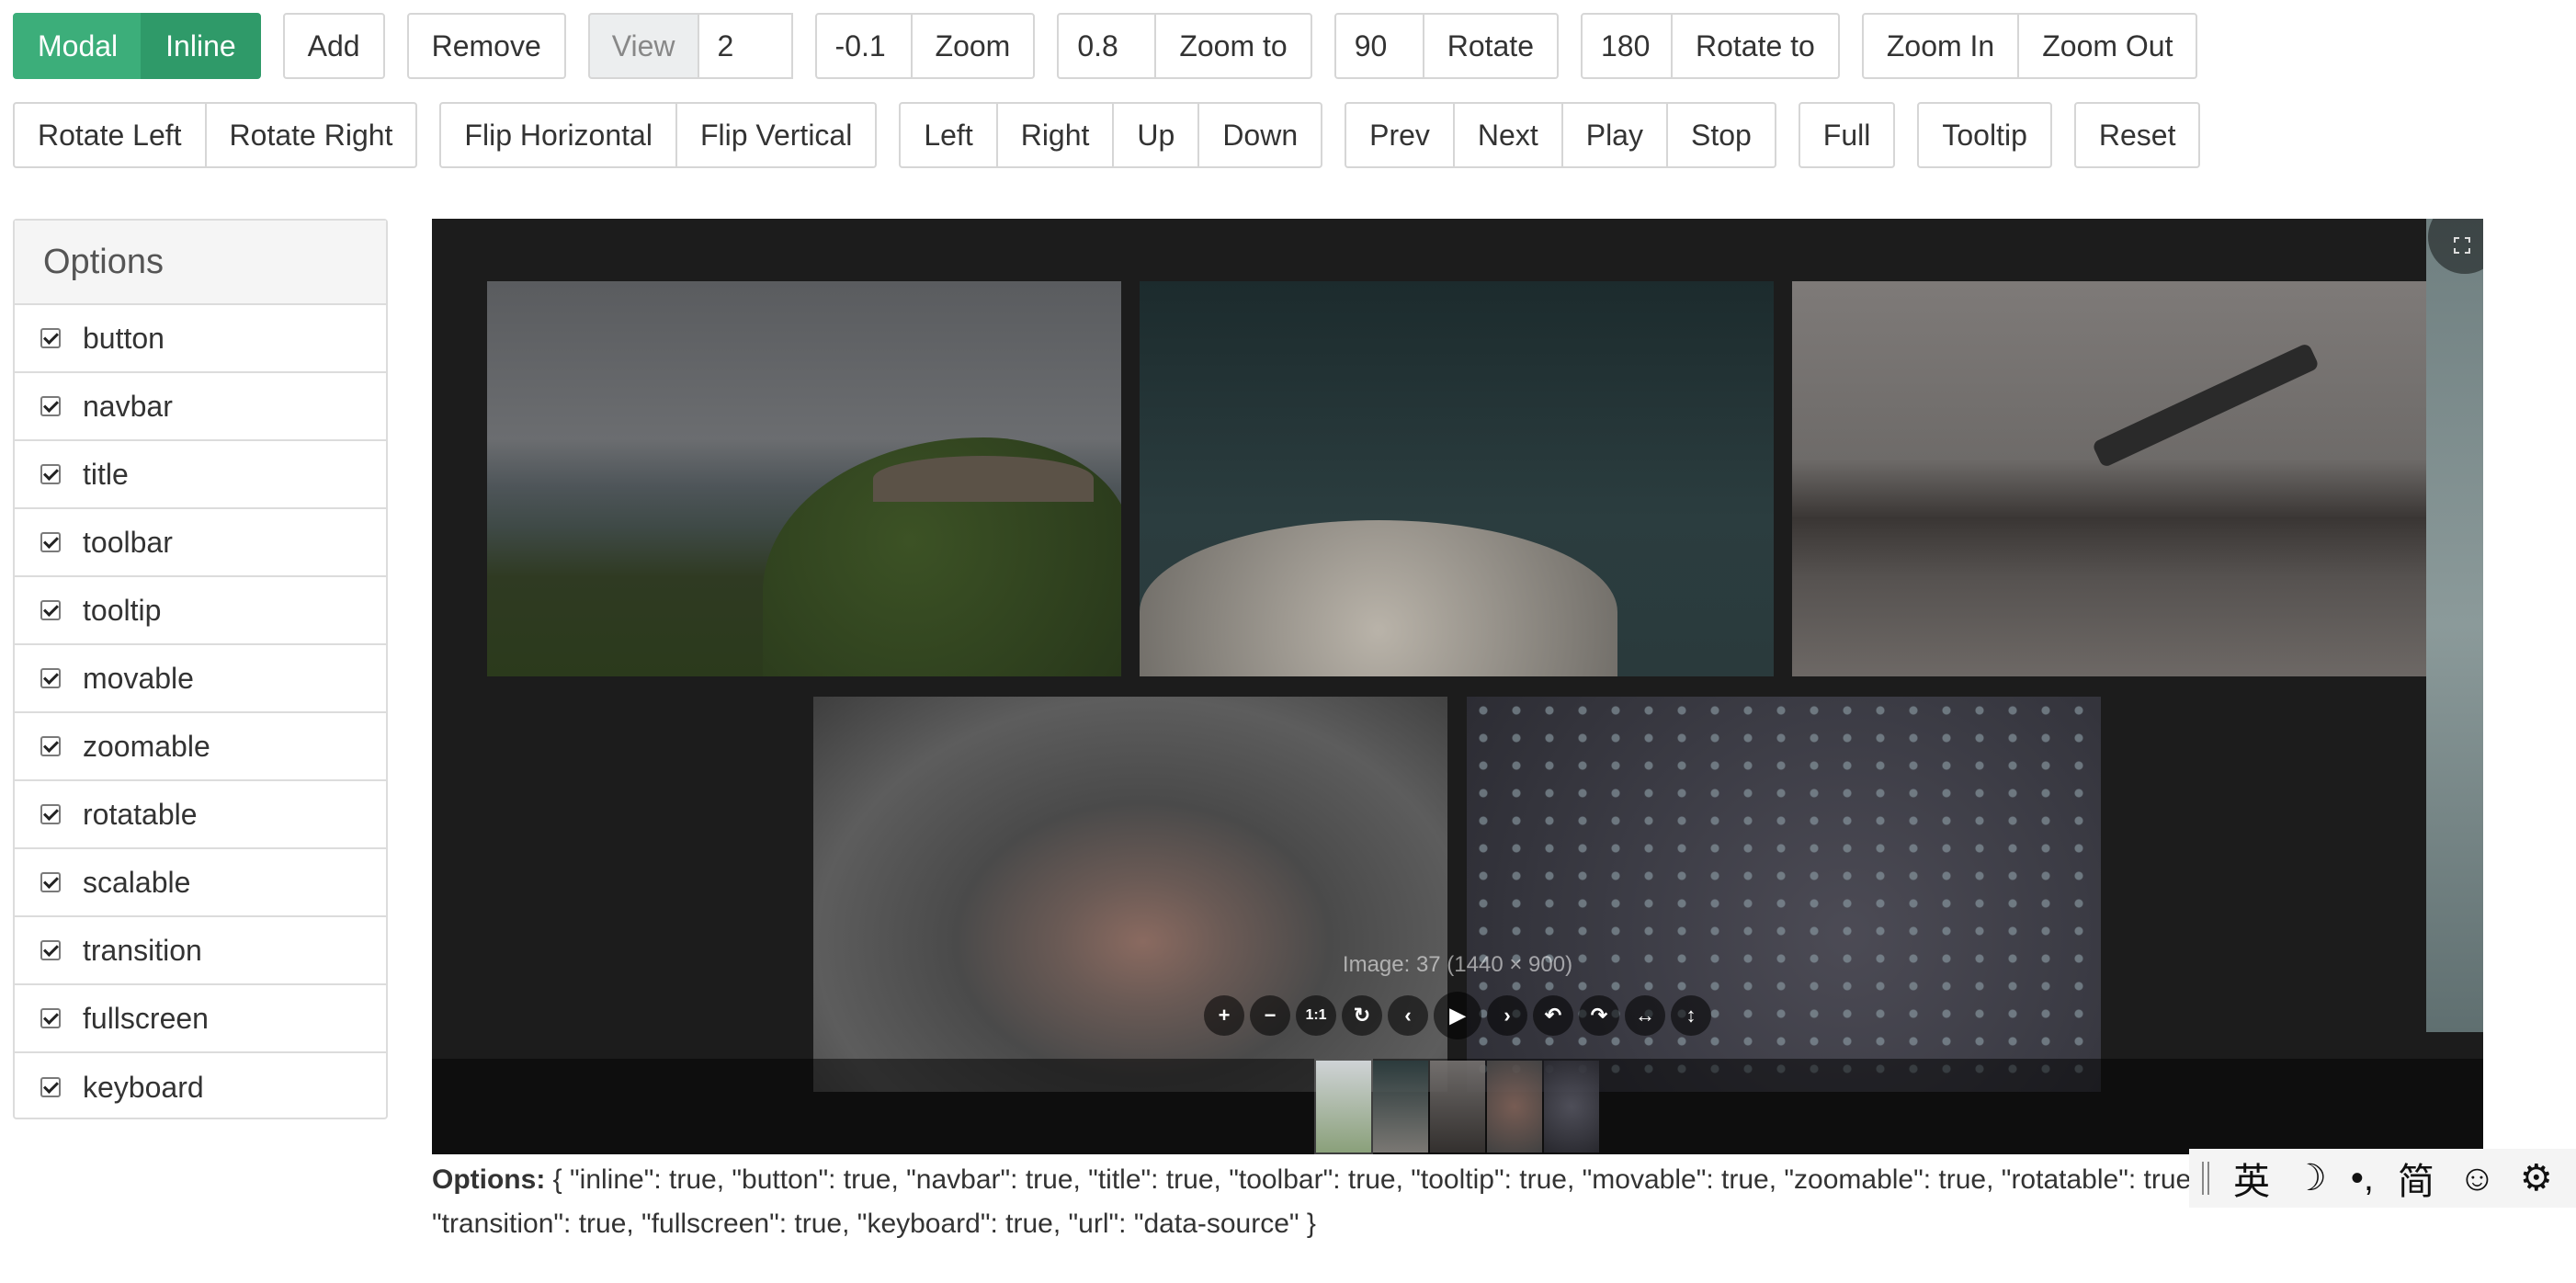  Describe the element at coordinates (78, 46) in the screenshot. I see `modal-button: Modal` at that location.